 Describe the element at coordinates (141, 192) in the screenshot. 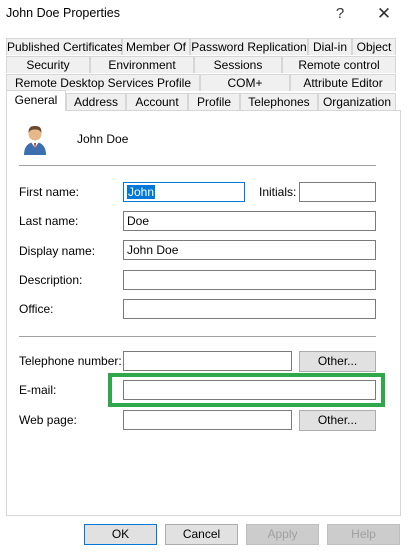

I see `first-name-value: John` at that location.